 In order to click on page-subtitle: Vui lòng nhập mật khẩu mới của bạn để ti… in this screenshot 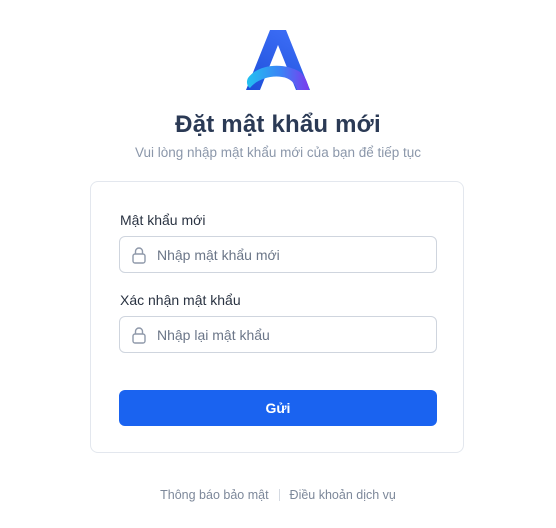, I will do `click(278, 152)`.